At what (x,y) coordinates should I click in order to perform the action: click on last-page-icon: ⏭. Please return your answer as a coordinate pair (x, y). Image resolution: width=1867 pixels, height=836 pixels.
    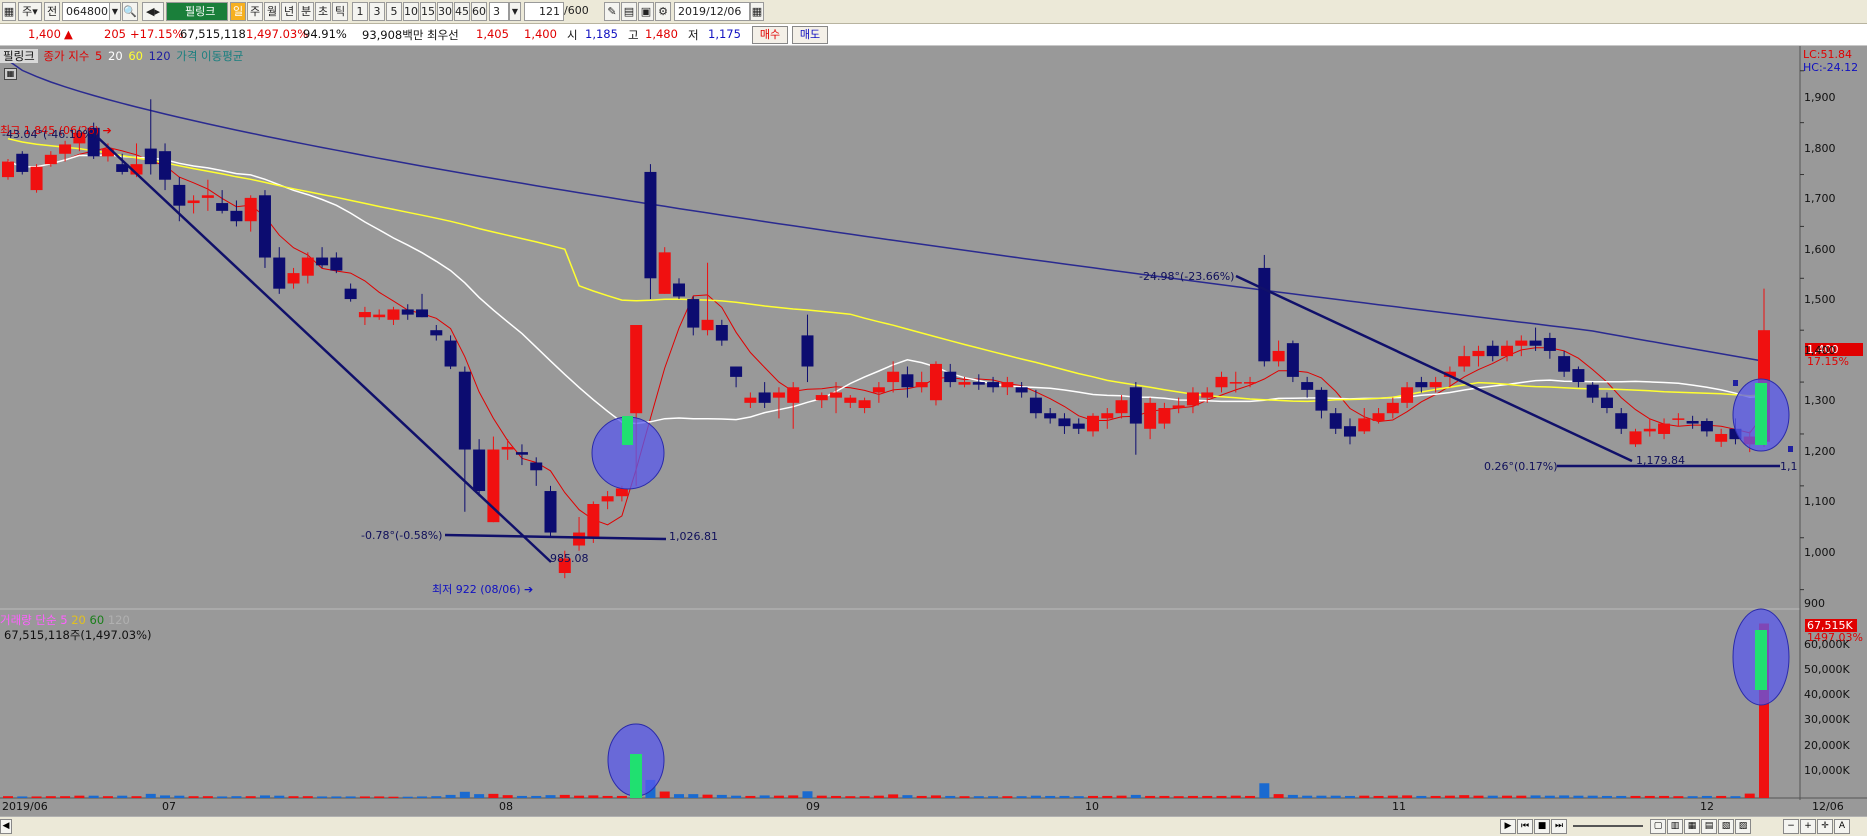
    Looking at the image, I should click on (1559, 826).